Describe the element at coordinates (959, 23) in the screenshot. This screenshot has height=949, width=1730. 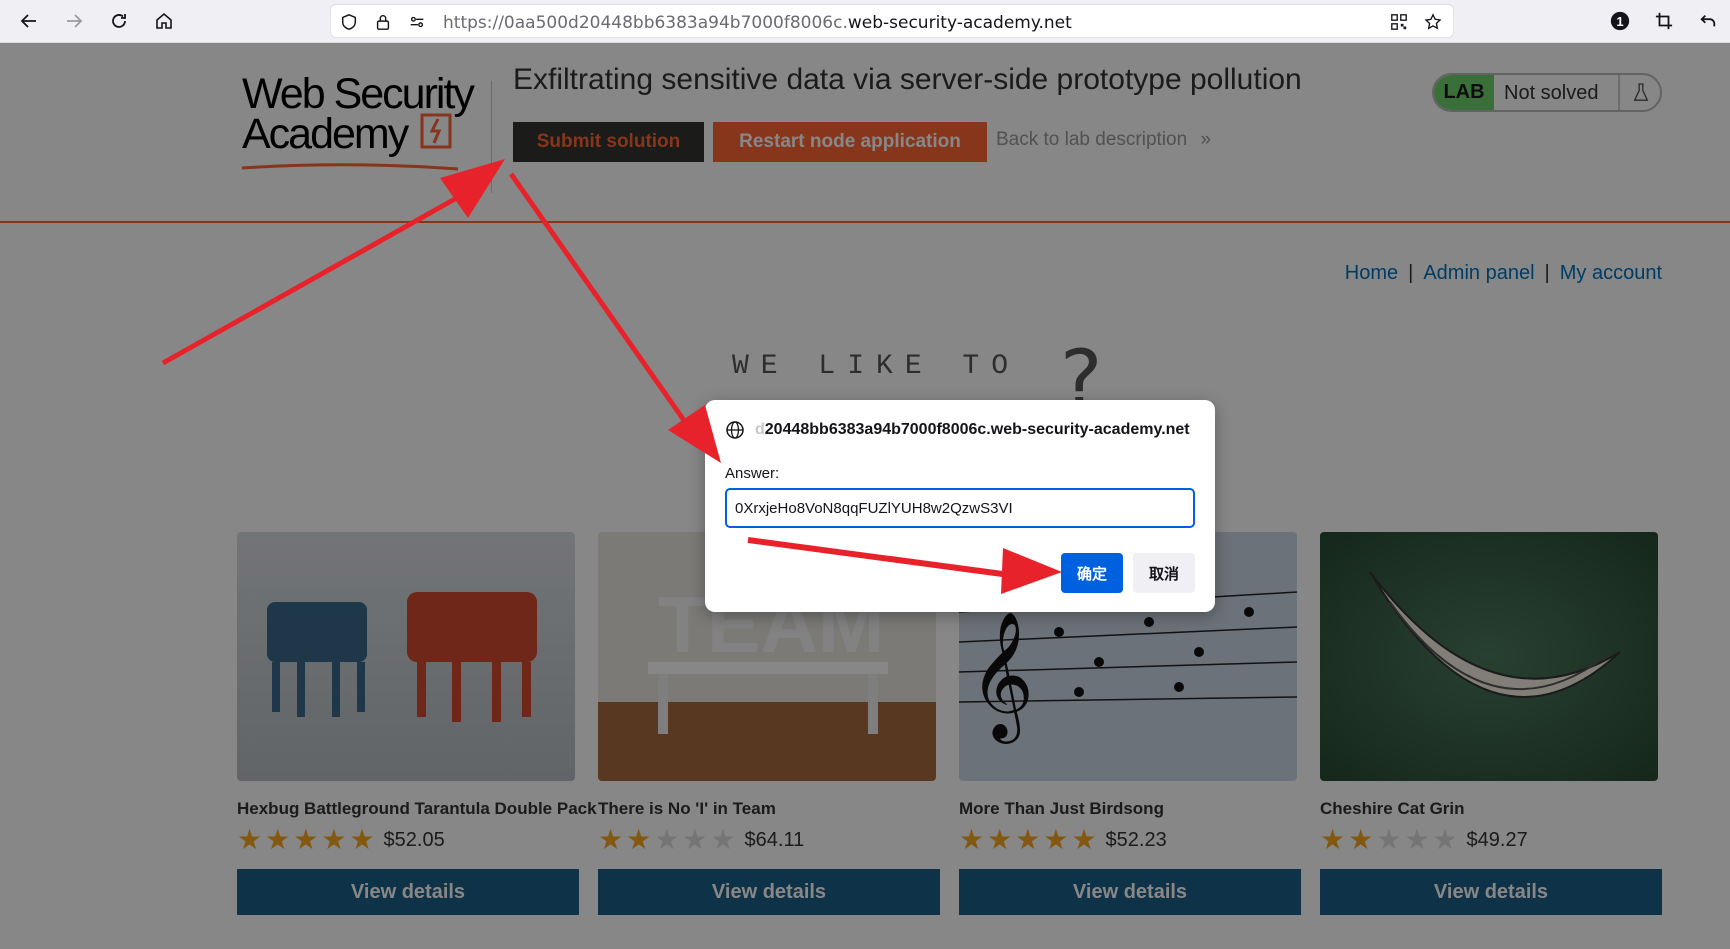
I see `url-domain: web-security-academy.net` at that location.